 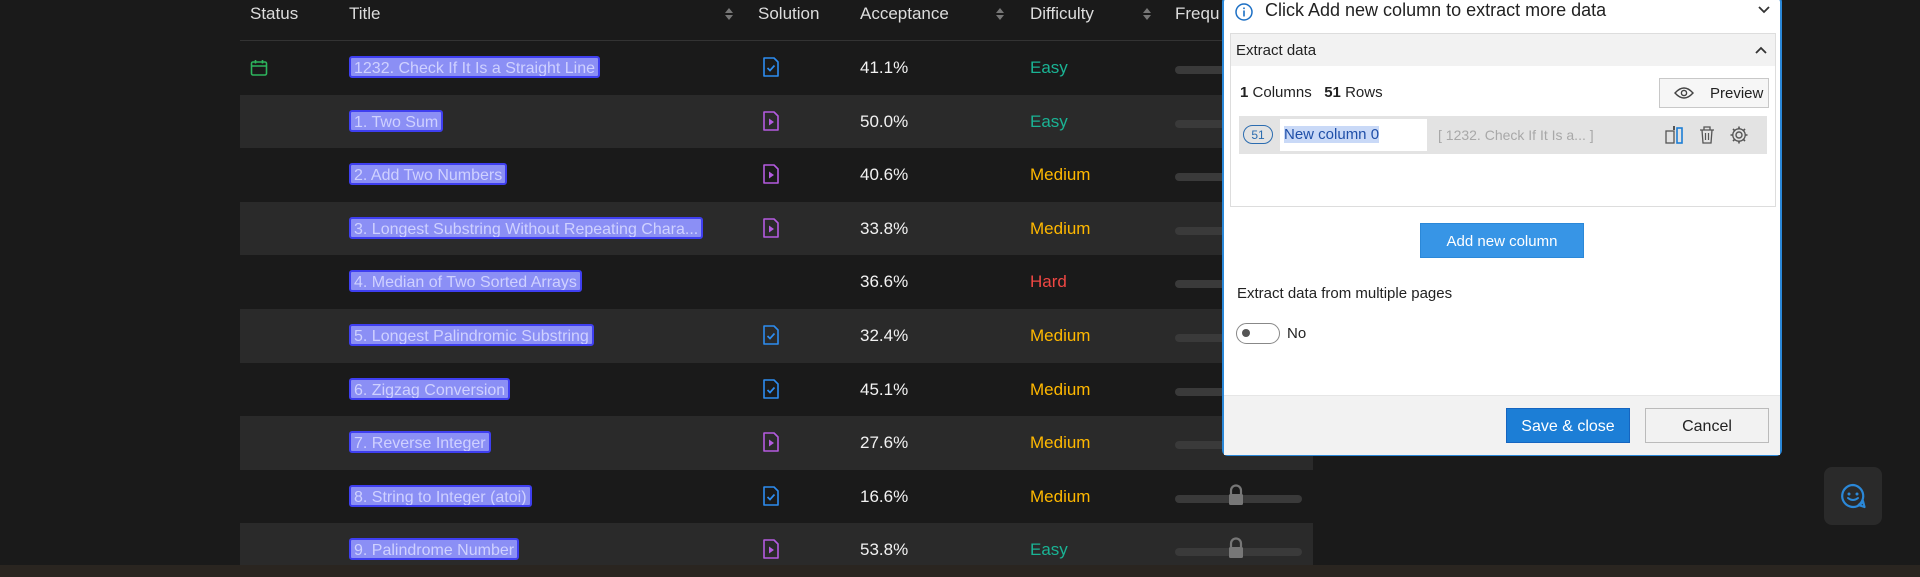 I want to click on info-icon, so click(x=1244, y=12).